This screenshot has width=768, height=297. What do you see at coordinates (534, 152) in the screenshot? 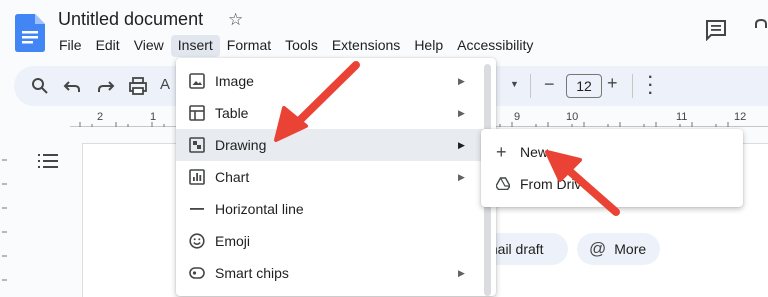
I see `submenu-item-label: New` at bounding box center [534, 152].